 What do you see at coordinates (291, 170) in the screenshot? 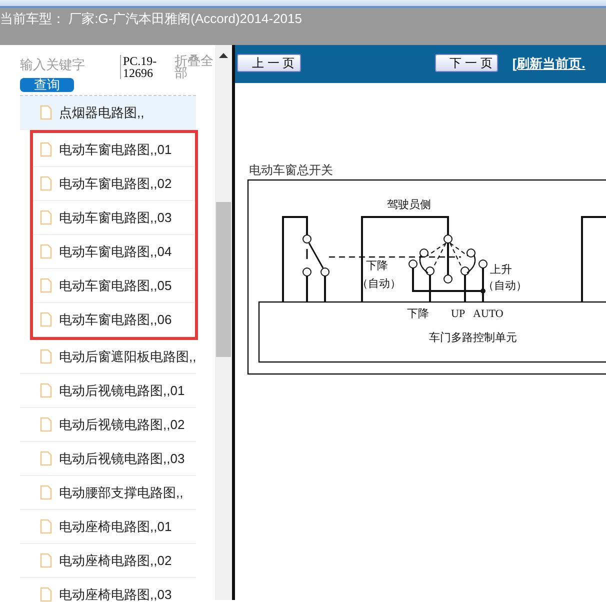
I see `diagram-title: 电动车窗总开关` at bounding box center [291, 170].